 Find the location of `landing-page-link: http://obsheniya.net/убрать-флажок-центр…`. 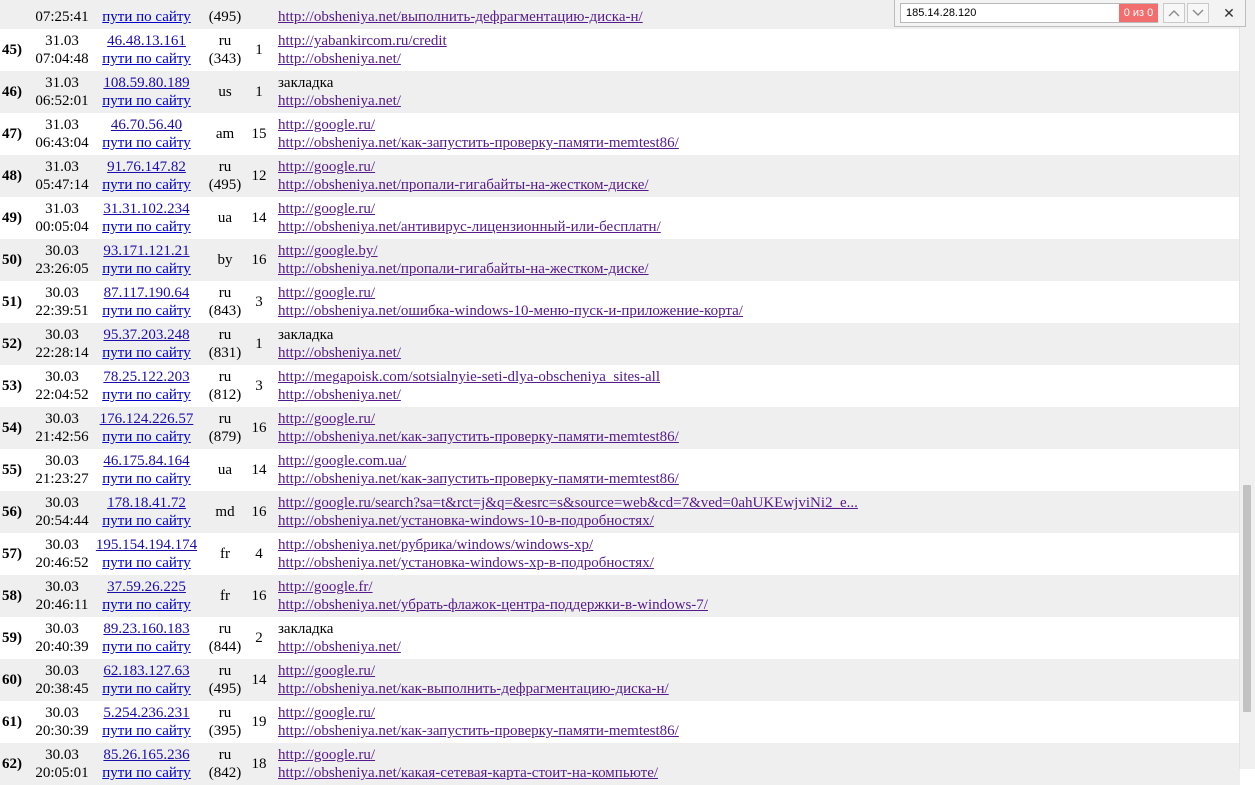

landing-page-link: http://obsheniya.net/убрать-флажок-центр… is located at coordinates (493, 605).